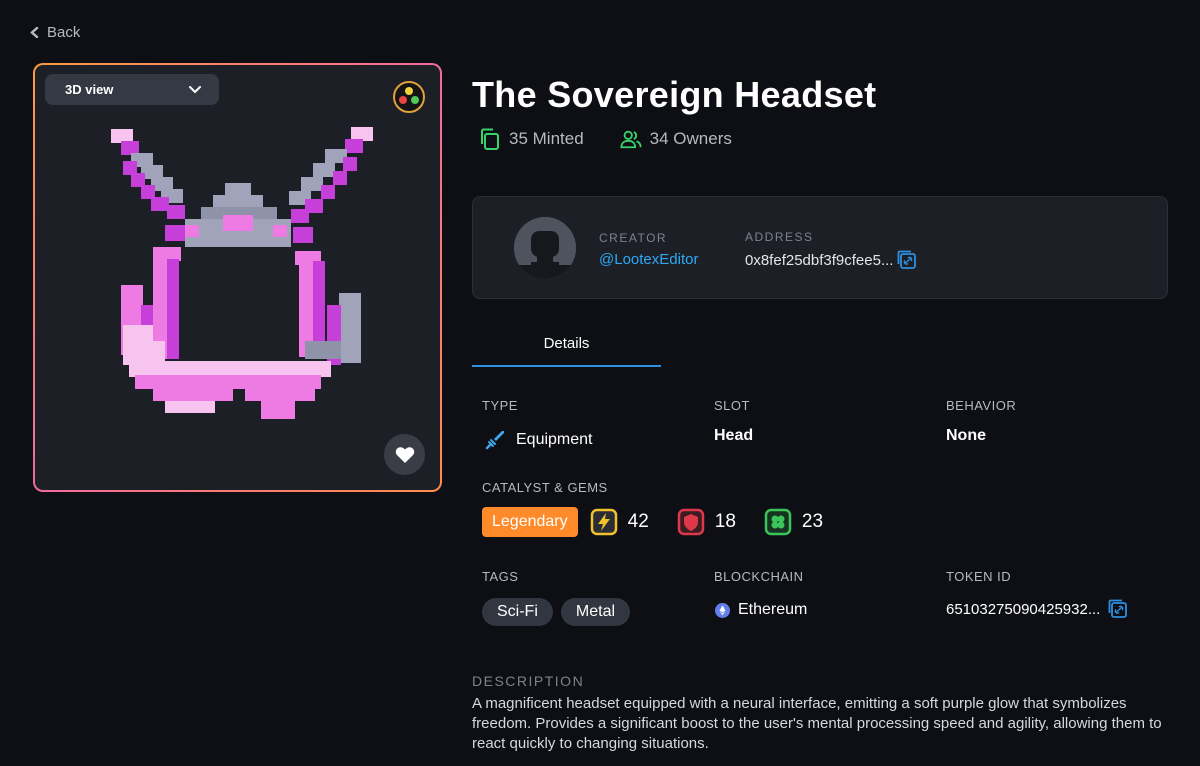 Image resolution: width=1200 pixels, height=766 pixels. Describe the element at coordinates (148, 174) in the screenshot. I see `left-antenna` at that location.